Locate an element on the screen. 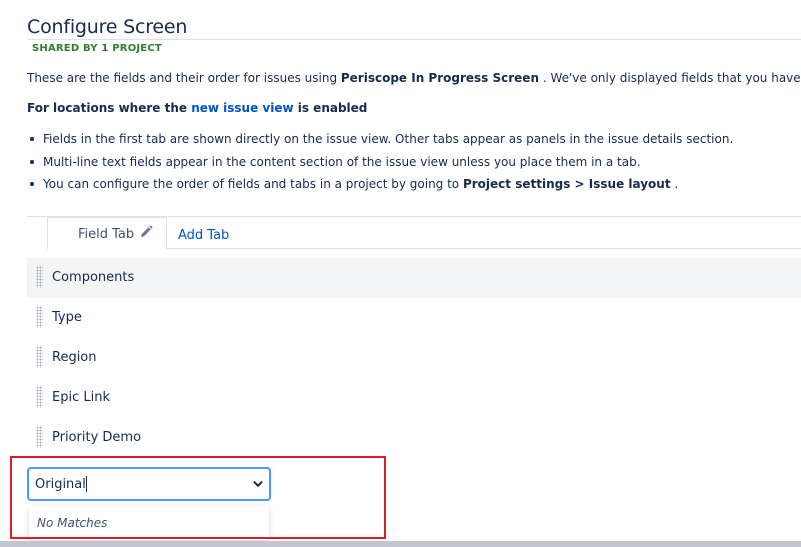 Image resolution: width=801 pixels, height=547 pixels. add-field-select is located at coordinates (149, 484).